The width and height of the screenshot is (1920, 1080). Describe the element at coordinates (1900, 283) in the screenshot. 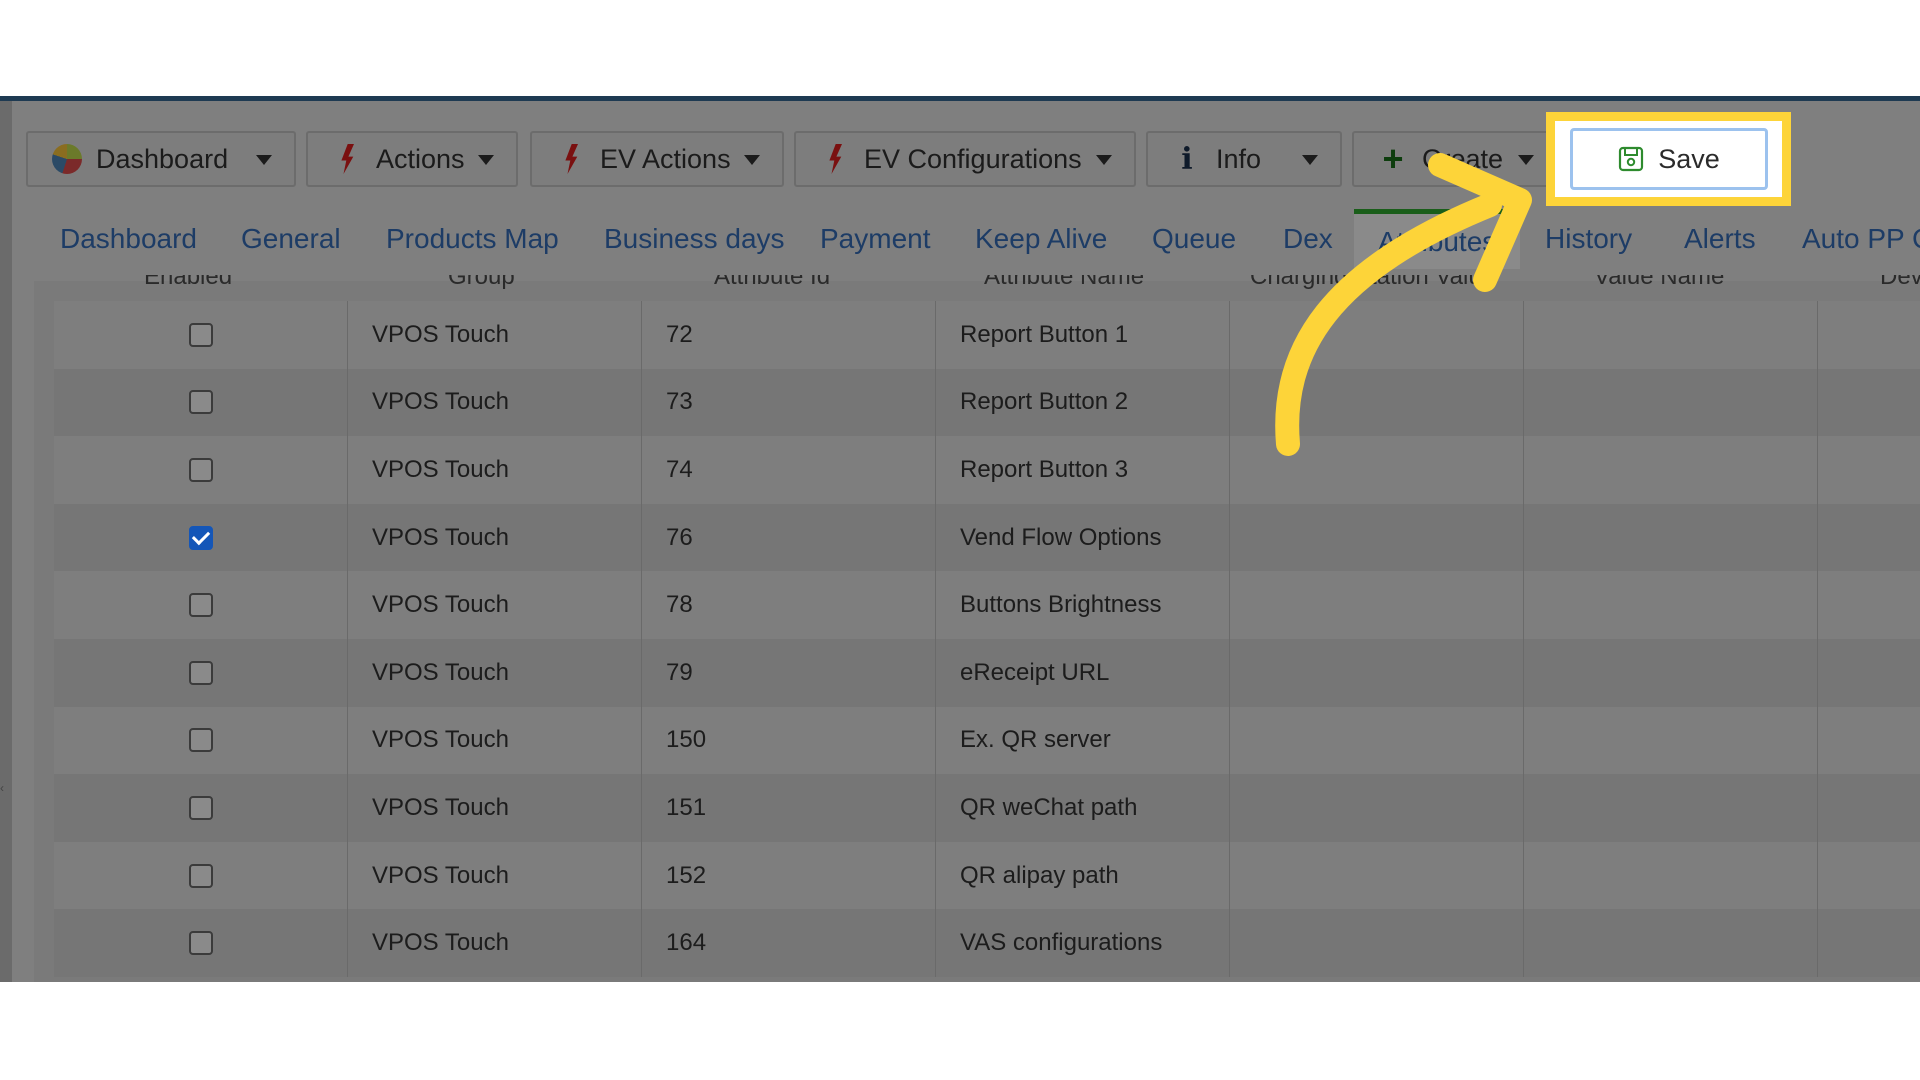

I see `column-header-dev: Dev` at that location.